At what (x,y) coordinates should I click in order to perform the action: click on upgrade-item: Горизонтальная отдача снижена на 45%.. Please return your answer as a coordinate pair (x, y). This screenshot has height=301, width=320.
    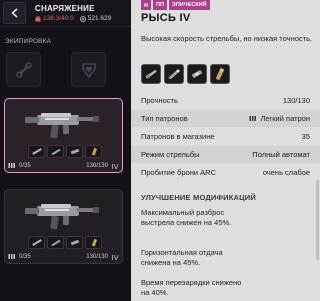
    Looking at the image, I should click on (182, 257).